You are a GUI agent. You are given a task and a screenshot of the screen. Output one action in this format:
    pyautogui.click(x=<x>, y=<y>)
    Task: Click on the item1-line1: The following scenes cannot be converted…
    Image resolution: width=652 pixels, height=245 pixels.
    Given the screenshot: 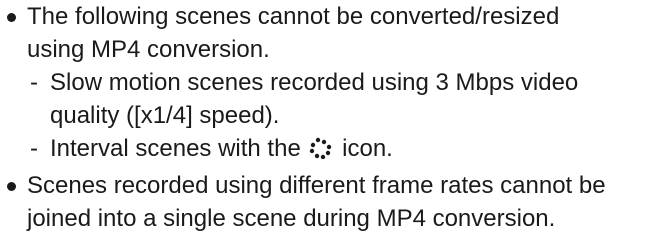 What is the action you would take?
    pyautogui.click(x=293, y=16)
    